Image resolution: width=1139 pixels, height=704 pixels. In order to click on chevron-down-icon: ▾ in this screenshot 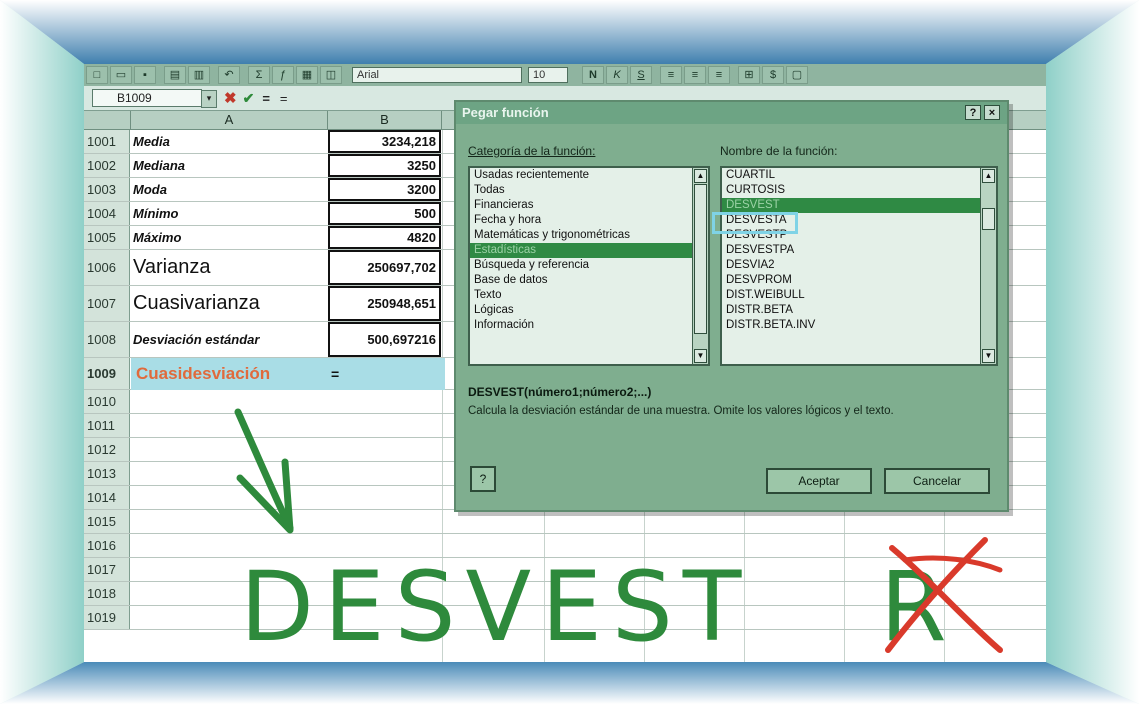, I will do `click(209, 99)`.